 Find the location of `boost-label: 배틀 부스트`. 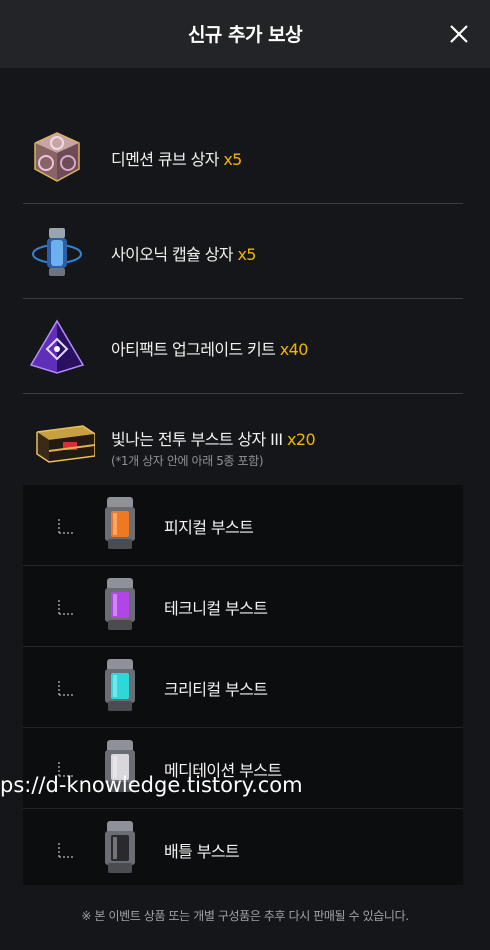

boost-label: 배틀 부스트 is located at coordinates (202, 851).